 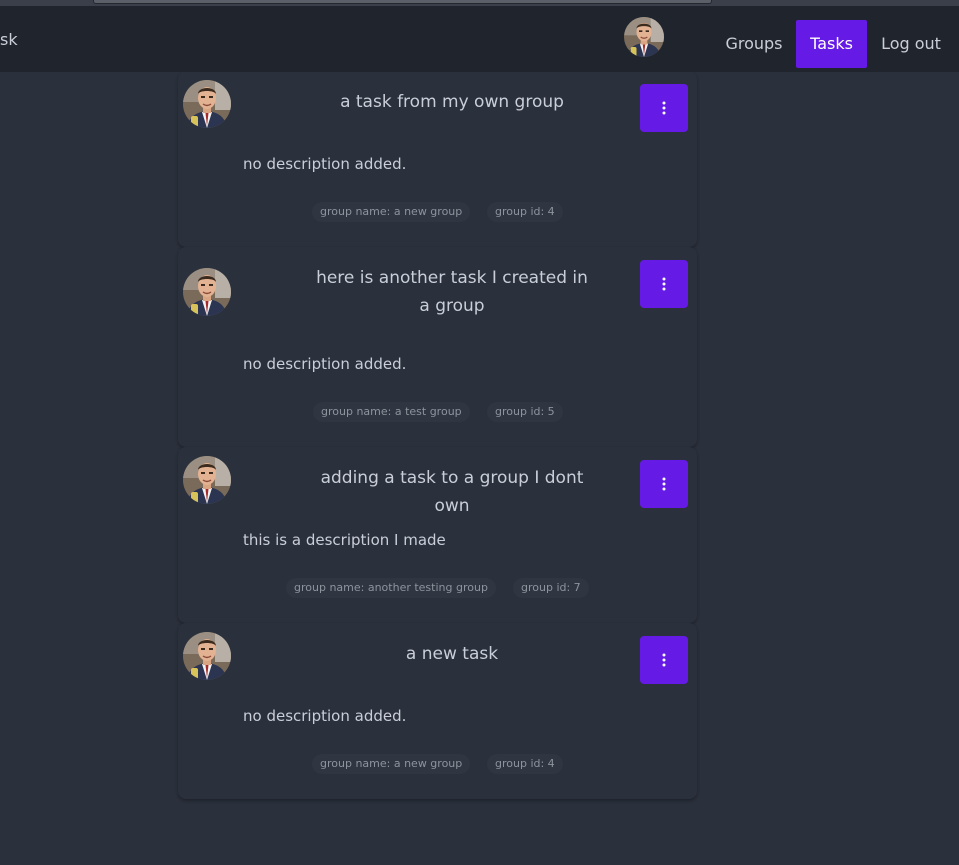 What do you see at coordinates (402, 2) in the screenshot?
I see `scrollbar-thumb` at bounding box center [402, 2].